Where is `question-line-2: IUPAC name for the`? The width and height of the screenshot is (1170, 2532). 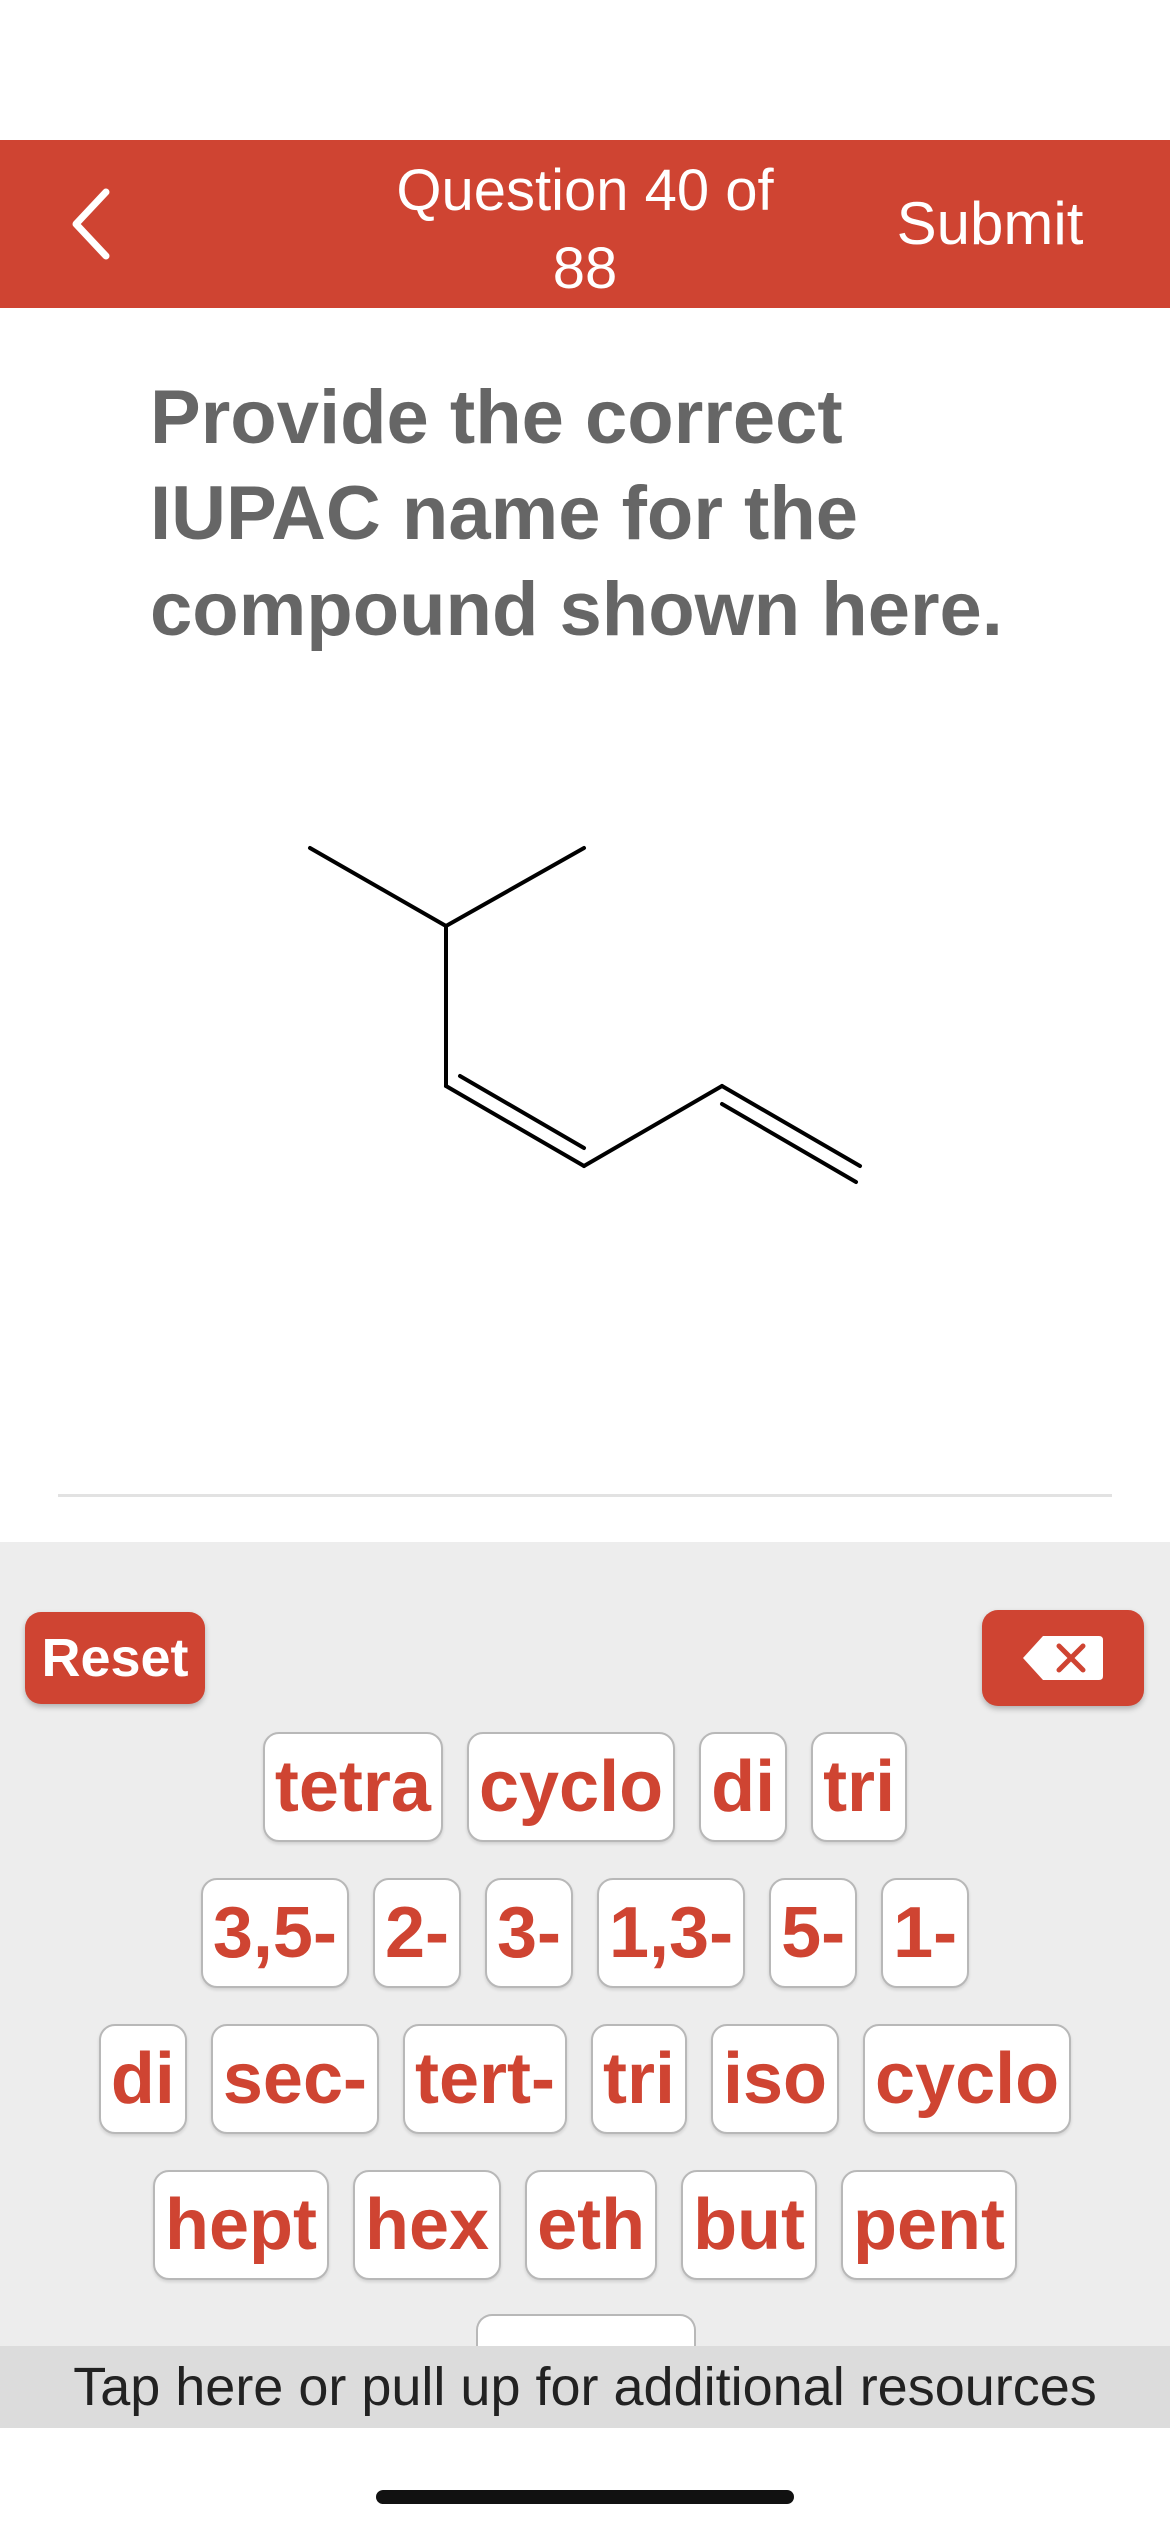
question-line-2: IUPAC name for the is located at coordinates (504, 513).